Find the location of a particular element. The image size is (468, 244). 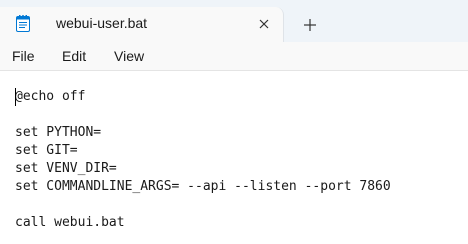

menu-bar: File Edit View is located at coordinates (234, 56).